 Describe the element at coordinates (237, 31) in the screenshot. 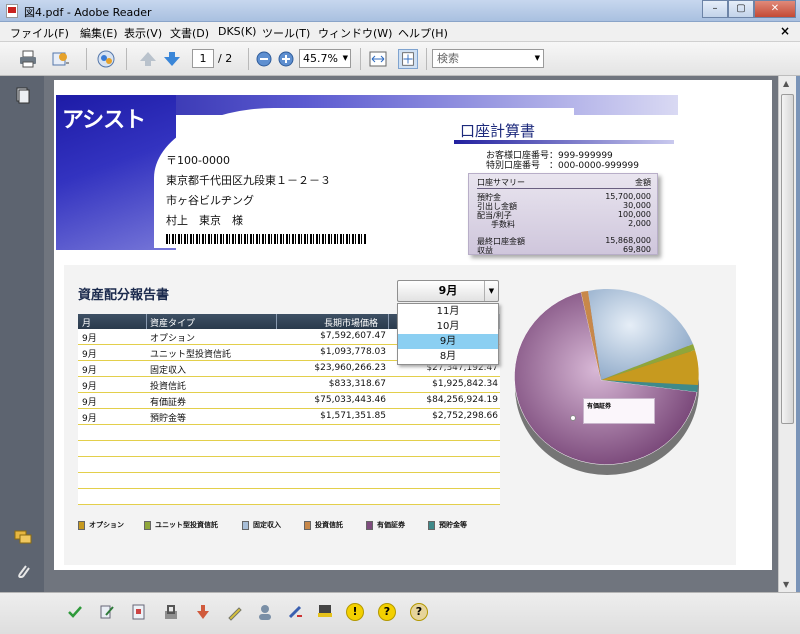

I see `menu-dks: DKS(K)` at that location.